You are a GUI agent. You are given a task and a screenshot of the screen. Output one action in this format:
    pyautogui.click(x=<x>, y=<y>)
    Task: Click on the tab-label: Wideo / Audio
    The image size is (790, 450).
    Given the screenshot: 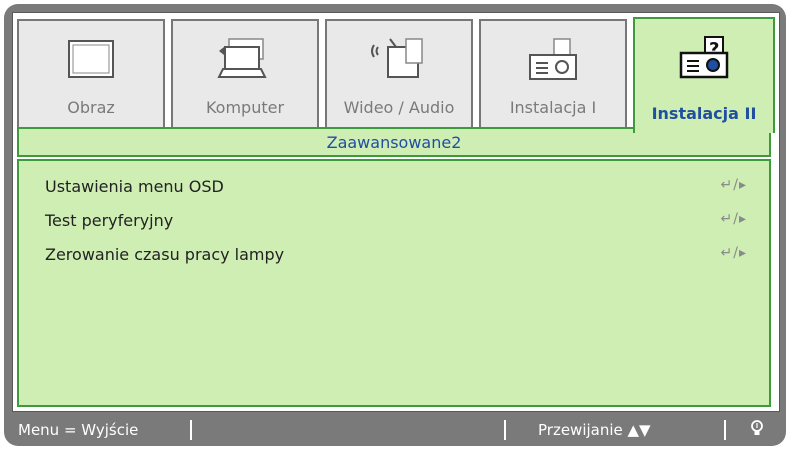 What is the action you would take?
    pyautogui.click(x=399, y=107)
    